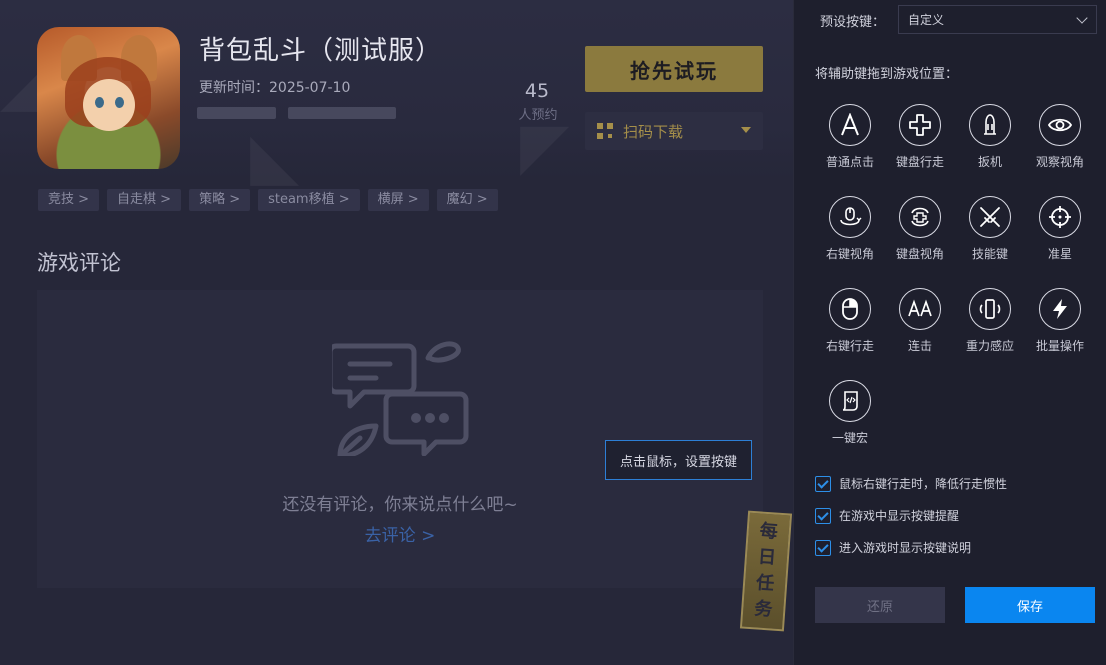 Image resolution: width=1106 pixels, height=665 pixels. What do you see at coordinates (853, 22) in the screenshot?
I see `preset-label: 预设按键：` at bounding box center [853, 22].